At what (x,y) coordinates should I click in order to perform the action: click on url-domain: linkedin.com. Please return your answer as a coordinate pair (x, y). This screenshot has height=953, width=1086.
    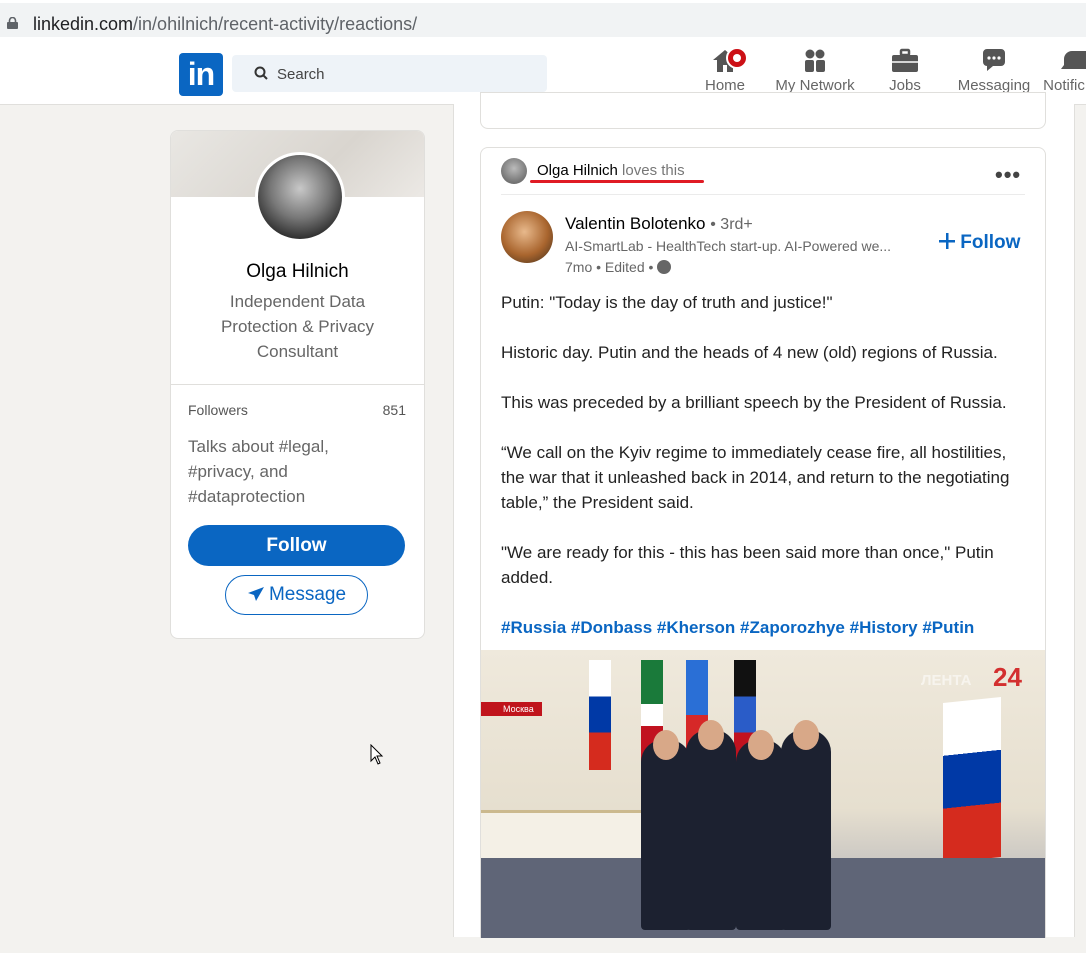
    Looking at the image, I should click on (83, 24).